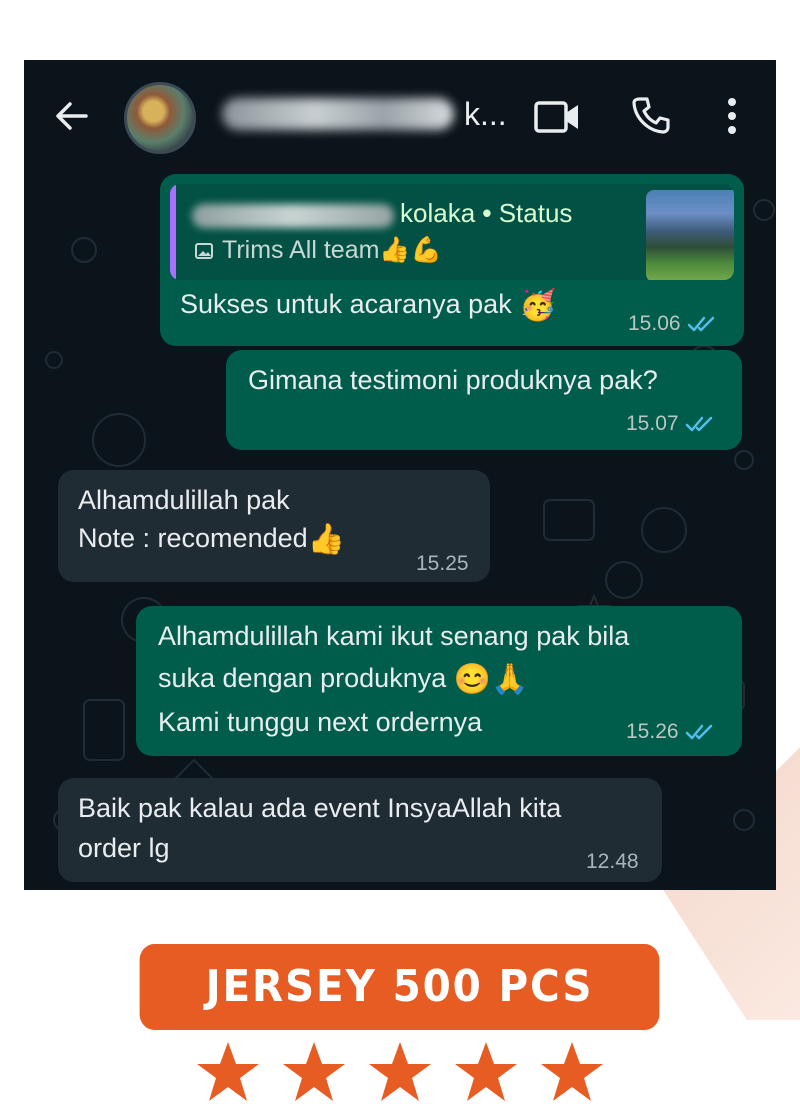  I want to click on more-options-icon, so click(732, 116).